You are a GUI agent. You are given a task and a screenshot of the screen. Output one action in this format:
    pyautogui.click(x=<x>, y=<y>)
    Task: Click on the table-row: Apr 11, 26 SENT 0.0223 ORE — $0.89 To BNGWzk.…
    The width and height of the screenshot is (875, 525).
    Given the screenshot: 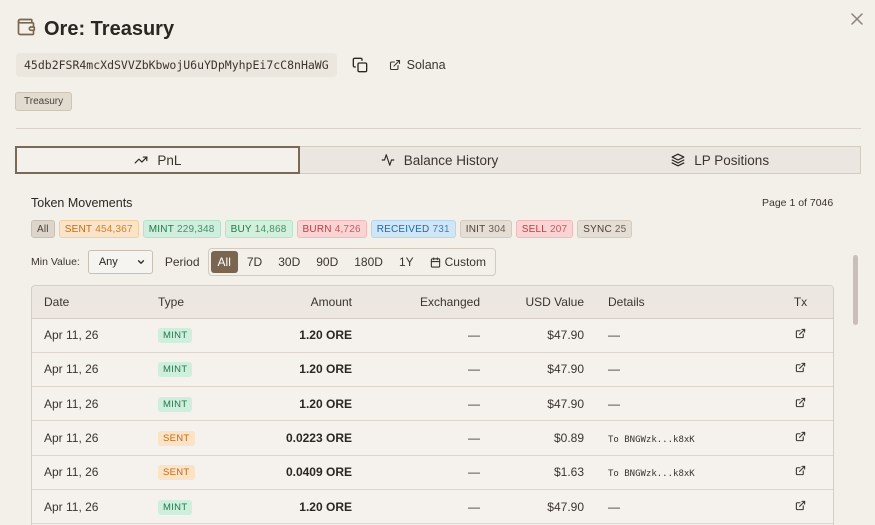 What is the action you would take?
    pyautogui.click(x=432, y=438)
    